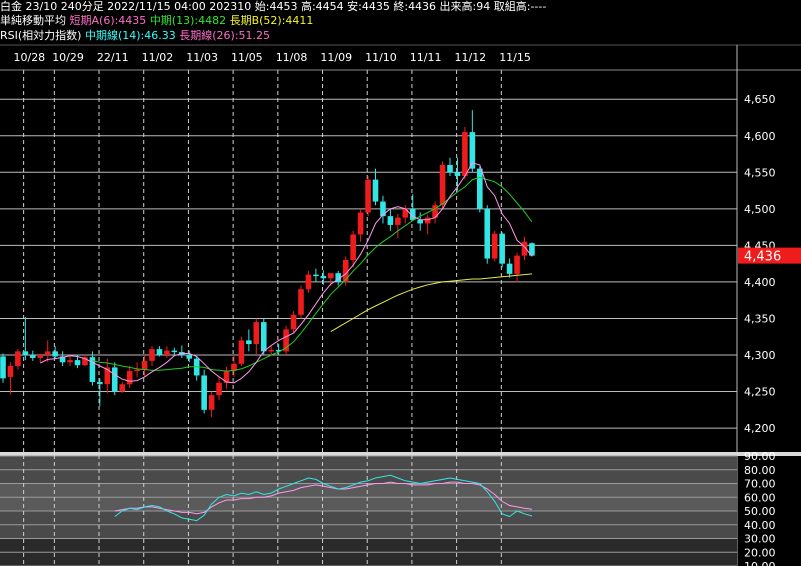 Image resolution: width=801 pixels, height=566 pixels. What do you see at coordinates (158, 57) in the screenshot?
I see `date-label: 11/02` at bounding box center [158, 57].